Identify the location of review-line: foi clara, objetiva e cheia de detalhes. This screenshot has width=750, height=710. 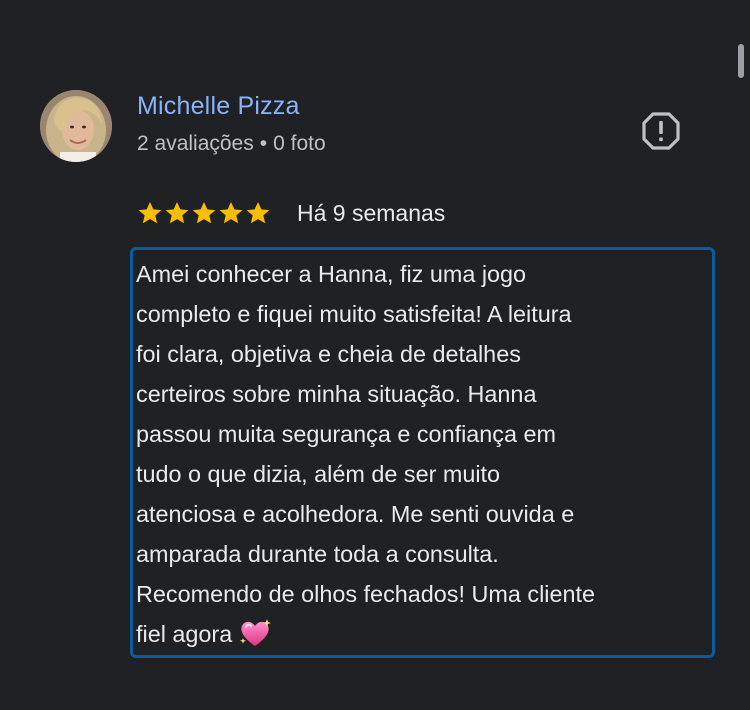
(328, 354).